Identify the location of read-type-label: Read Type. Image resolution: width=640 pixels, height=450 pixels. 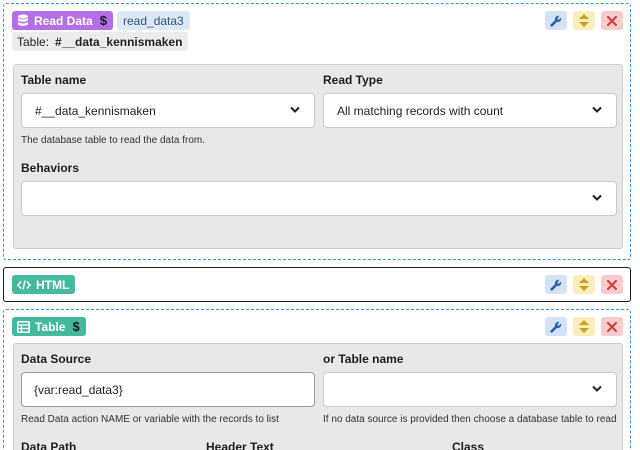
(353, 80).